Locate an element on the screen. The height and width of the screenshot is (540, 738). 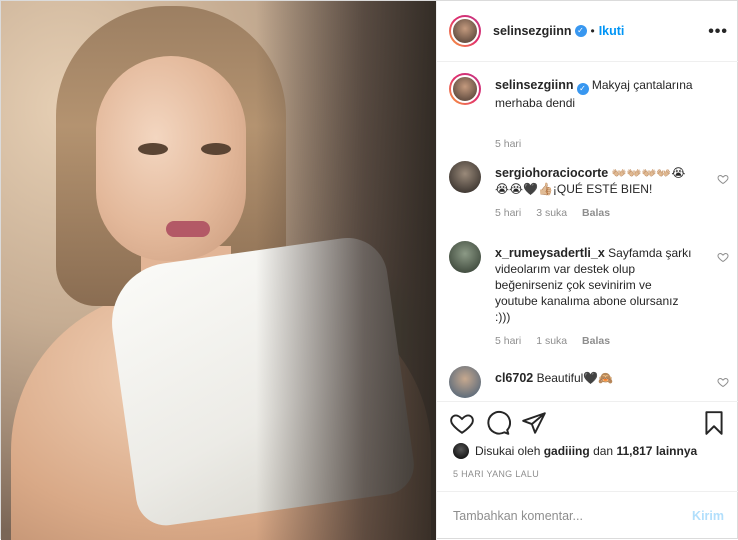
comment-username: cl6702 is located at coordinates (514, 378).